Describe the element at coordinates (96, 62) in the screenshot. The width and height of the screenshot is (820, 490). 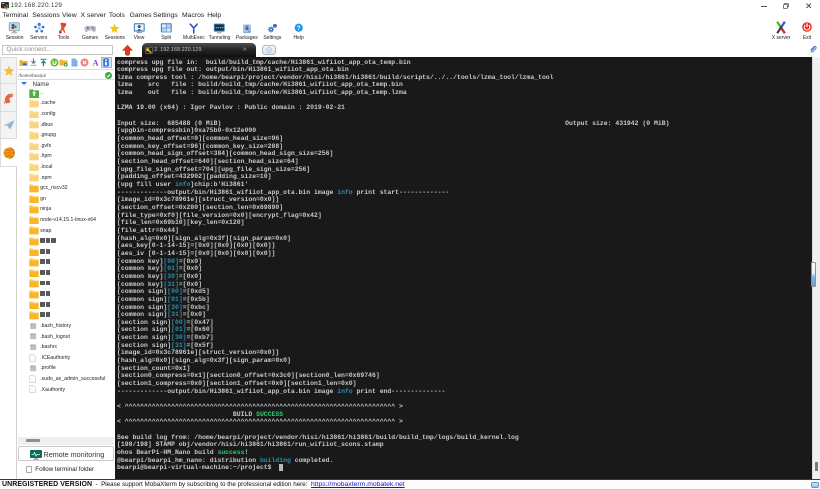
I see `svg-text: A` at that location.